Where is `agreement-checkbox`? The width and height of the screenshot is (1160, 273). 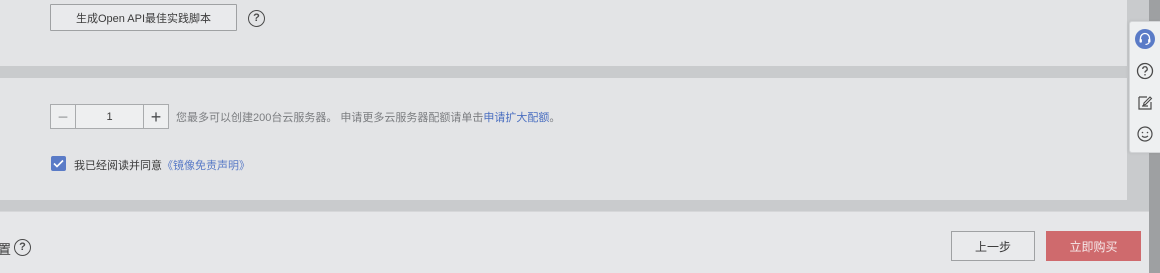
agreement-checkbox is located at coordinates (58, 163).